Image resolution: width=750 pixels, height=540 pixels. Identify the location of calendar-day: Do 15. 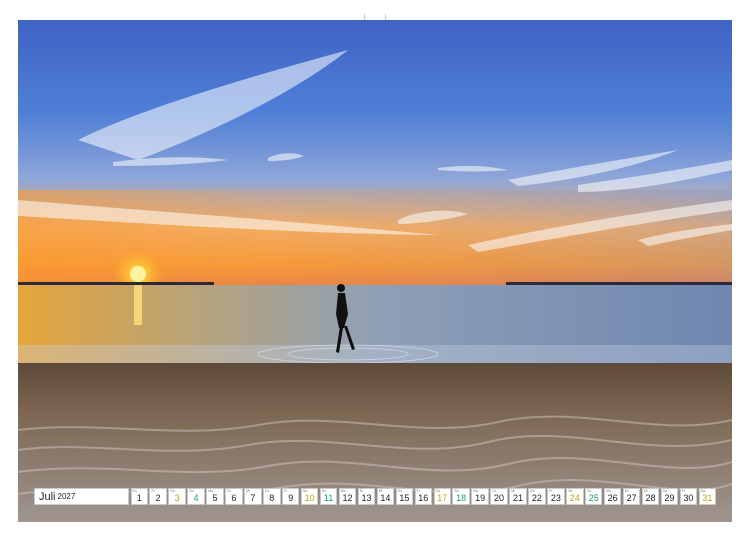
(404, 496).